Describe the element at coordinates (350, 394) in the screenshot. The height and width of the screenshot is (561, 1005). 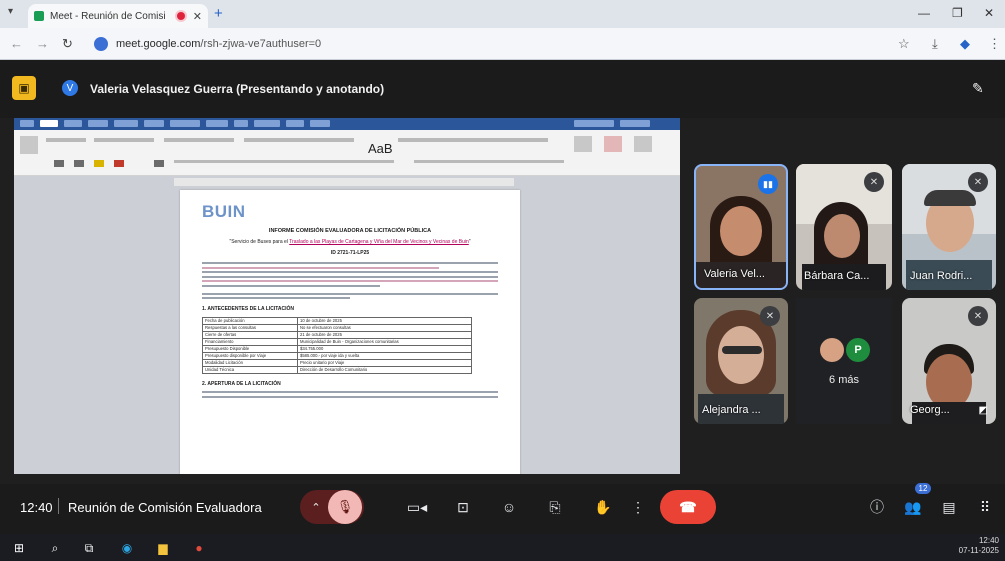
I see `document-apertura-paragraph` at that location.